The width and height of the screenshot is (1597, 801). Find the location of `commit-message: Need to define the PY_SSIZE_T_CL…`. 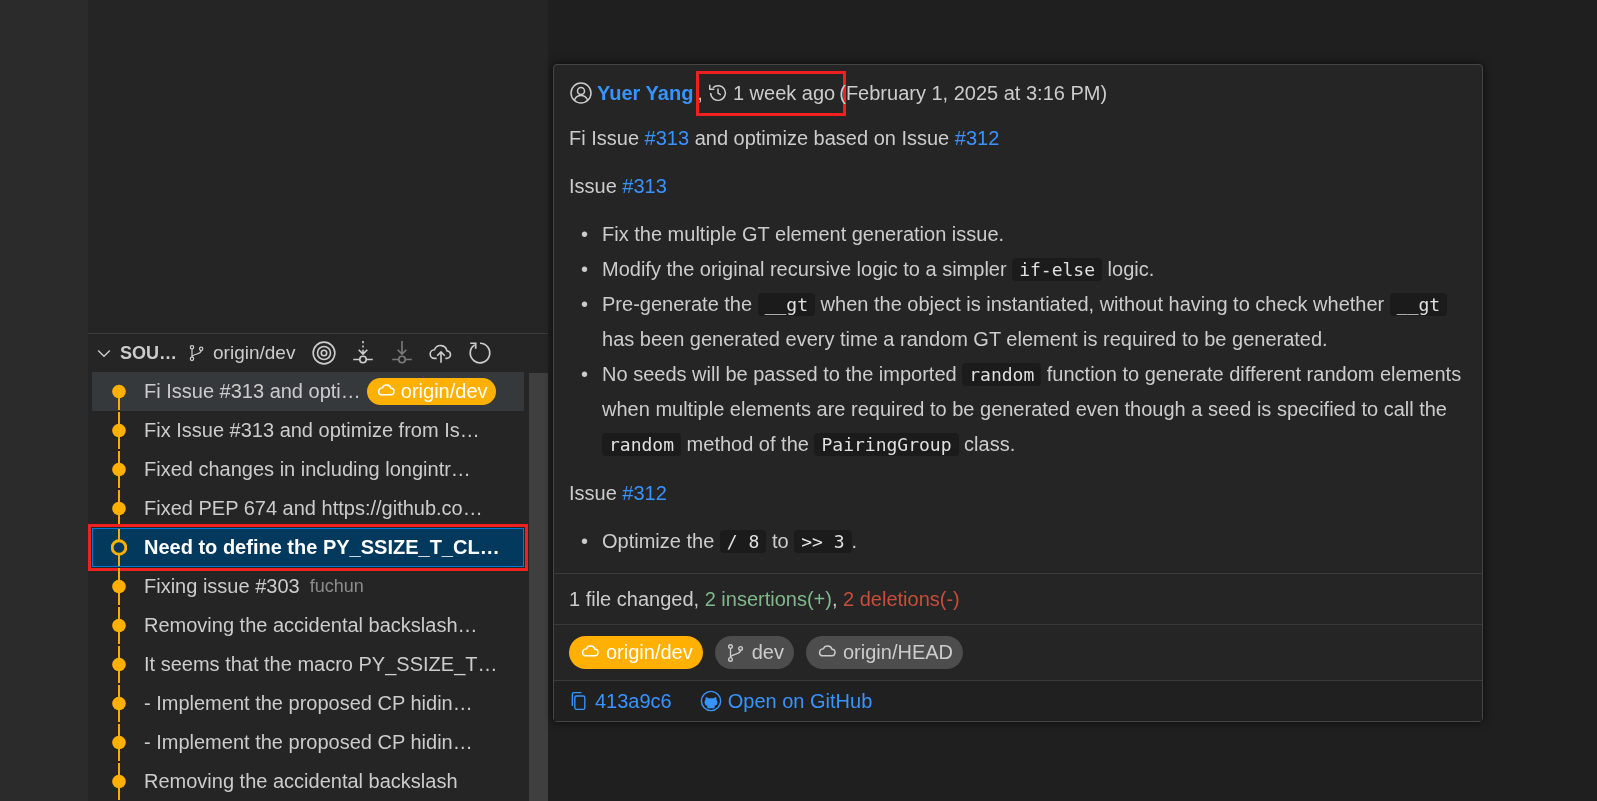

commit-message: Need to define the PY_SSIZE_T_CL… is located at coordinates (322, 547).